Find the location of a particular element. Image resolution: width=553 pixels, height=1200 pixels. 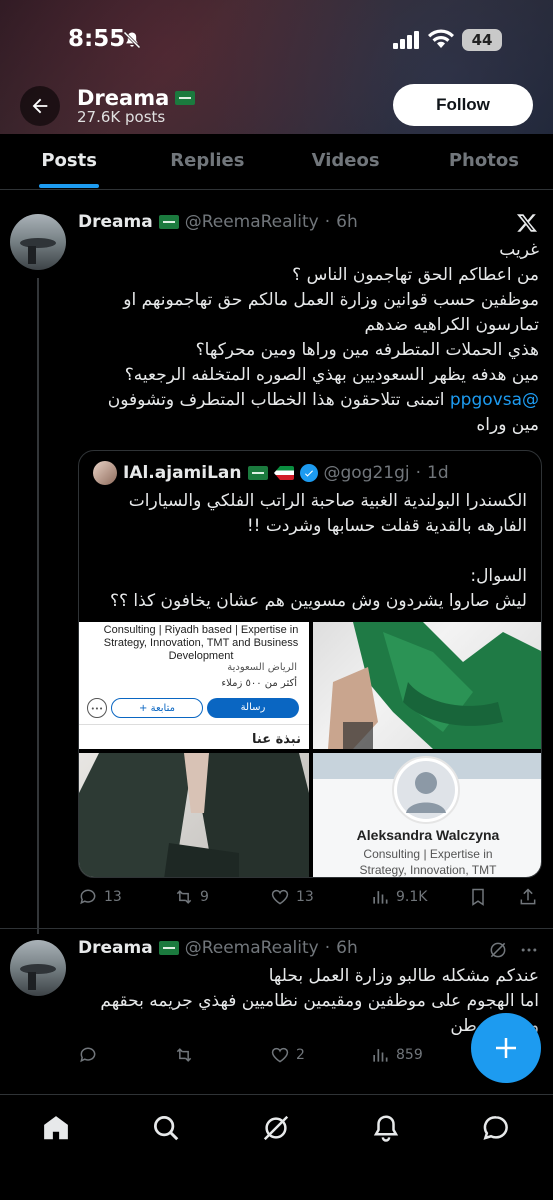

tweet-line: من اعطاكم الحق تهاجمون الناس ؟ is located at coordinates (415, 275).